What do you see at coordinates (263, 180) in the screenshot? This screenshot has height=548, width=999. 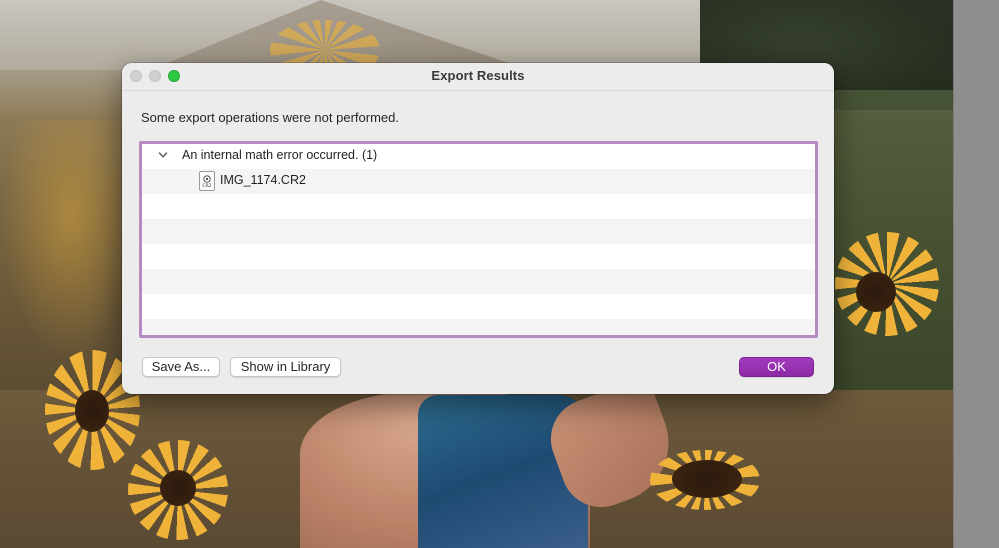 I see `file-name-label: IMG_1174.CR2` at bounding box center [263, 180].